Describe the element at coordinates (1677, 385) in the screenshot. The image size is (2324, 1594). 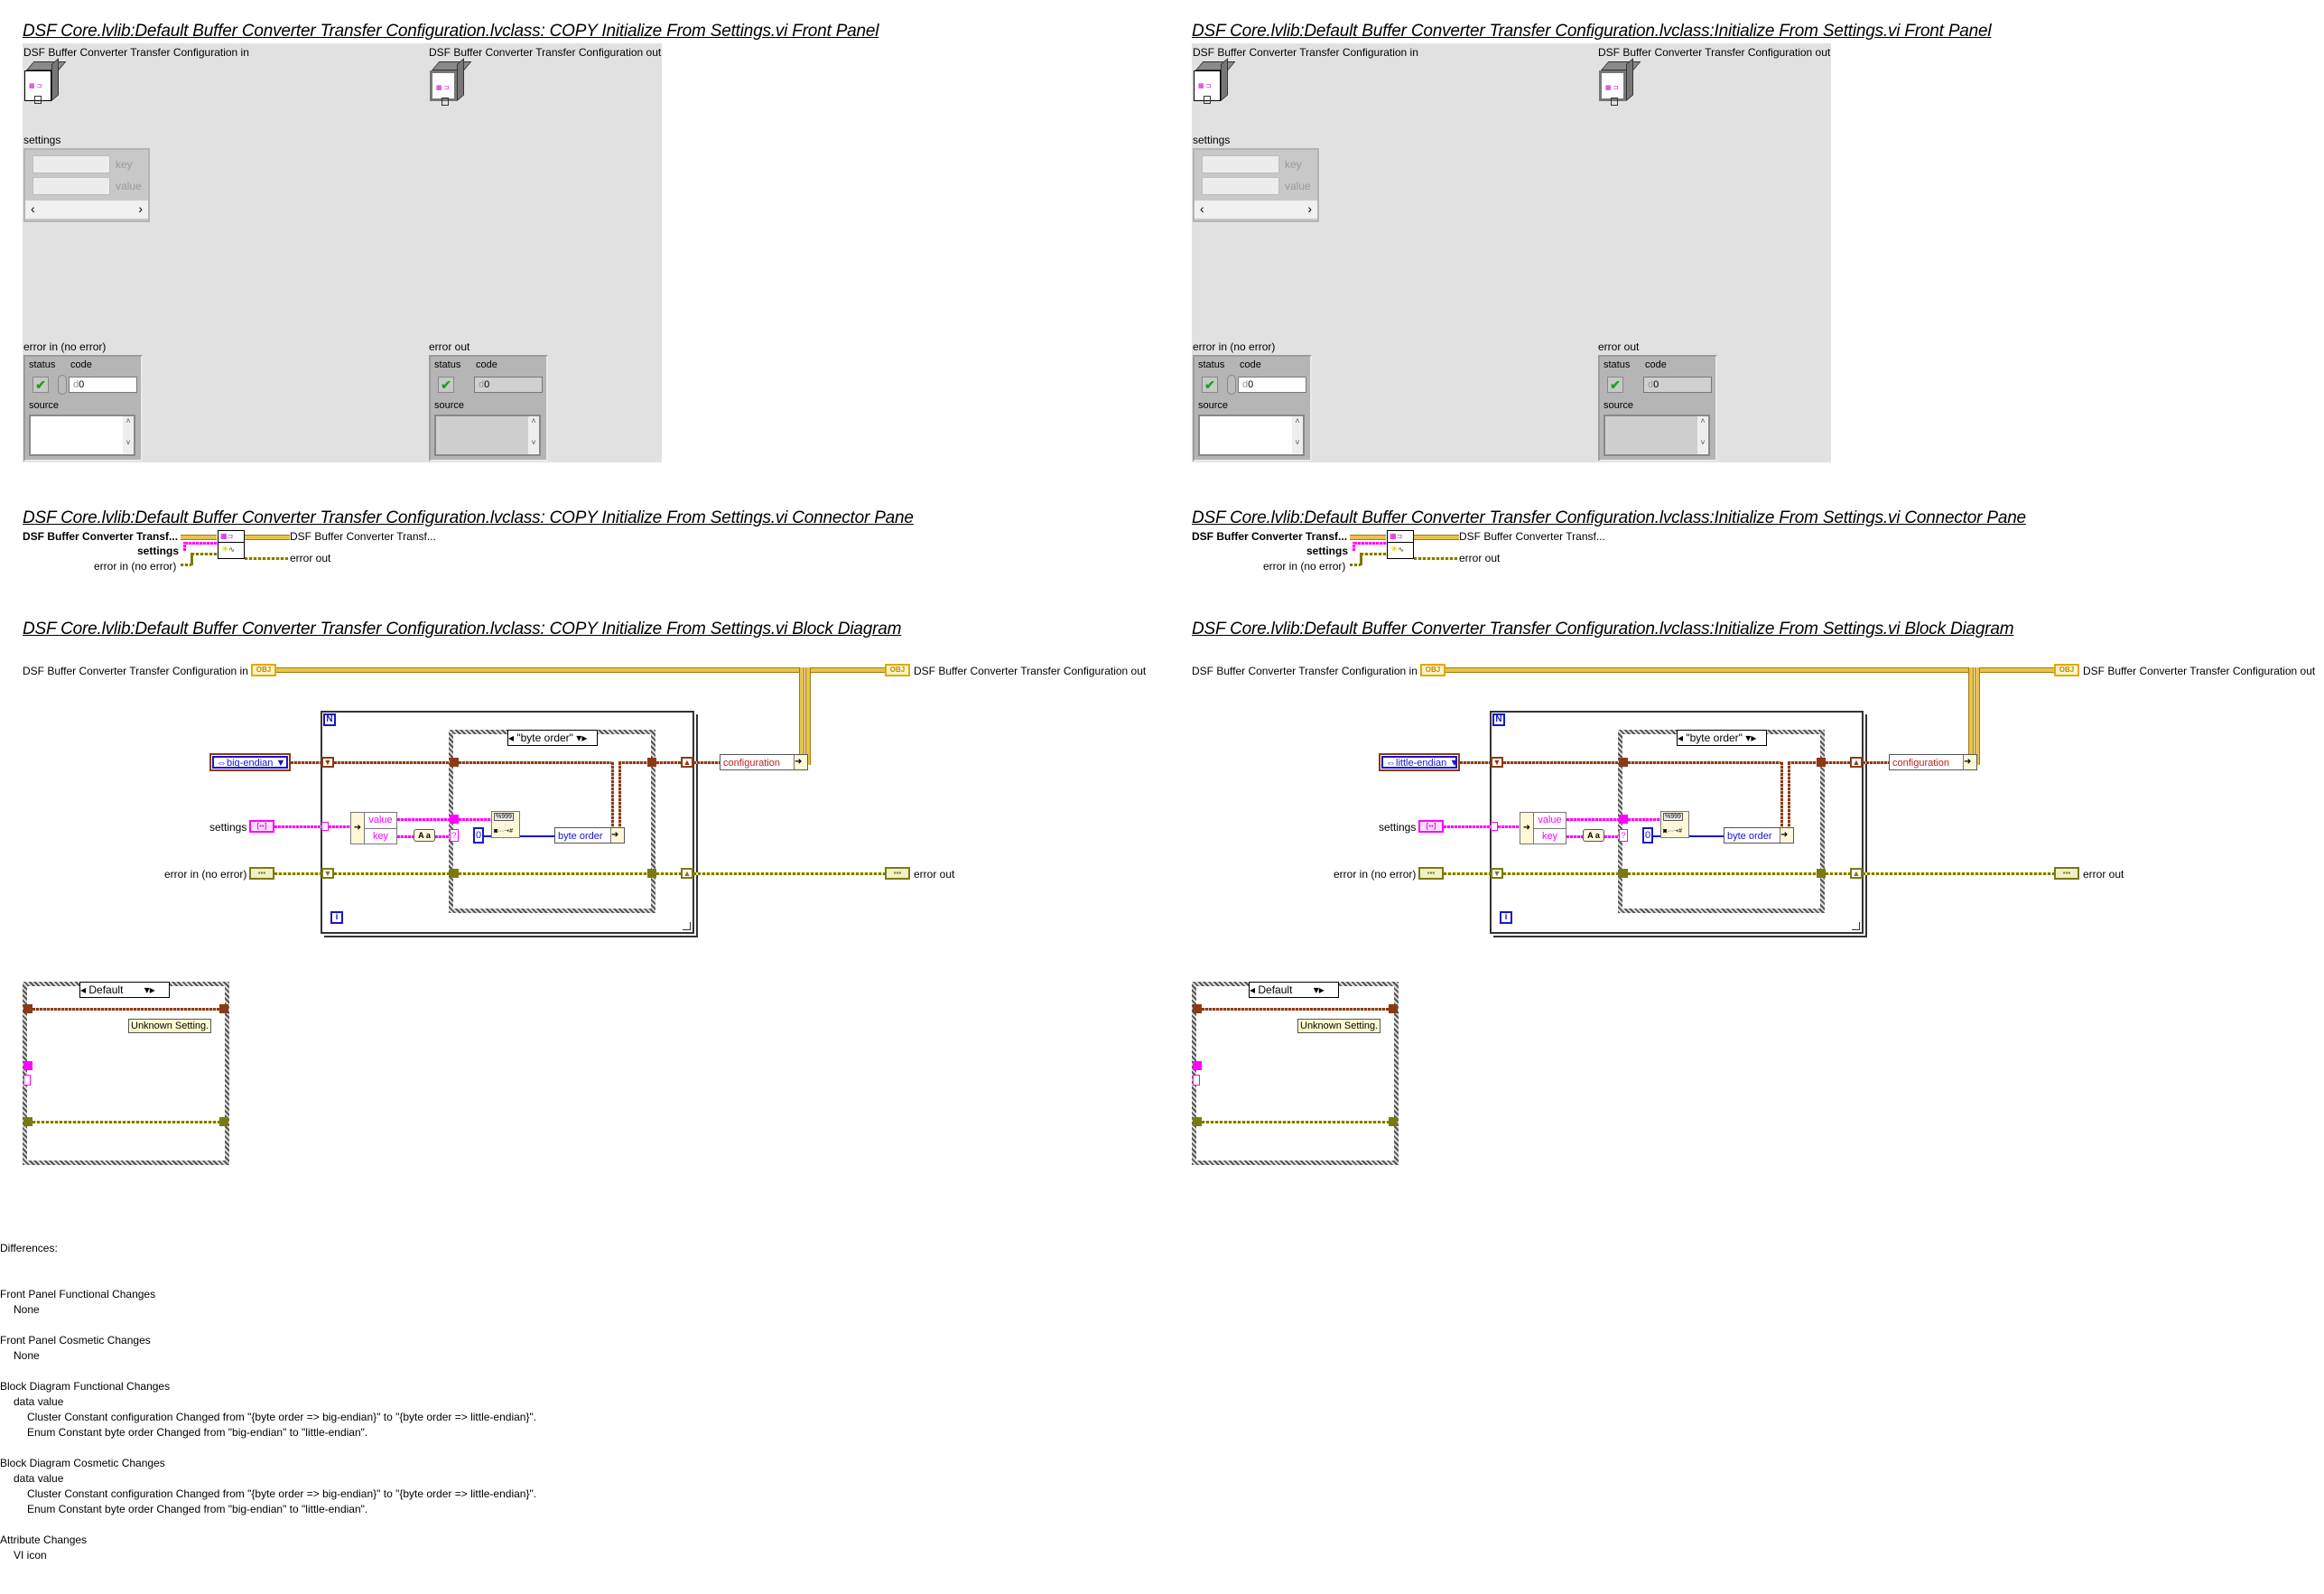
I see `code-readout: d0` at that location.